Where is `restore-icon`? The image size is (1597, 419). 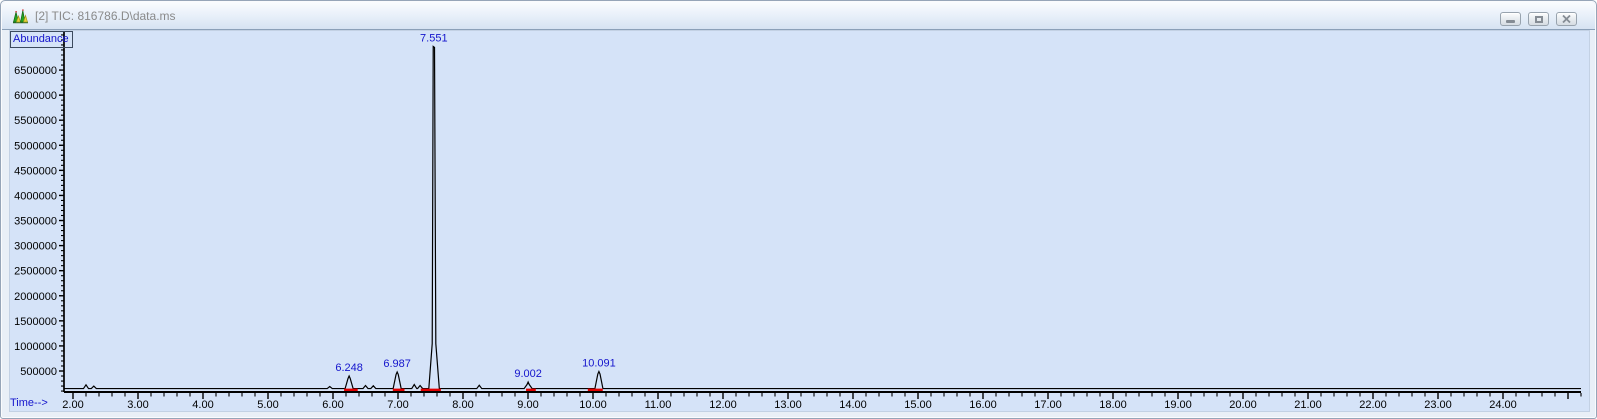
restore-icon is located at coordinates (1538, 19).